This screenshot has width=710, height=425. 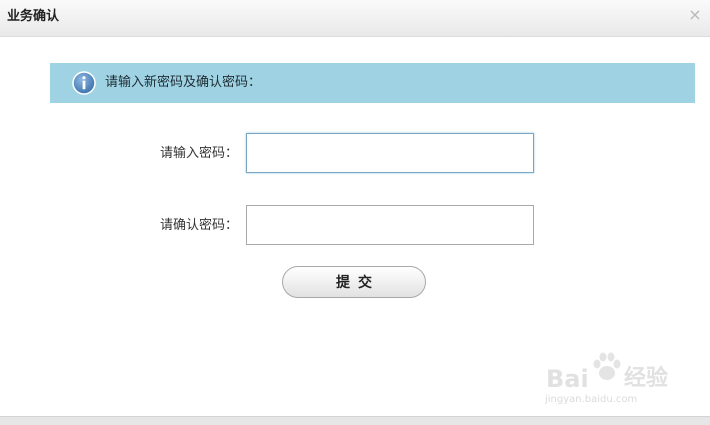 I want to click on password-input, so click(x=390, y=153).